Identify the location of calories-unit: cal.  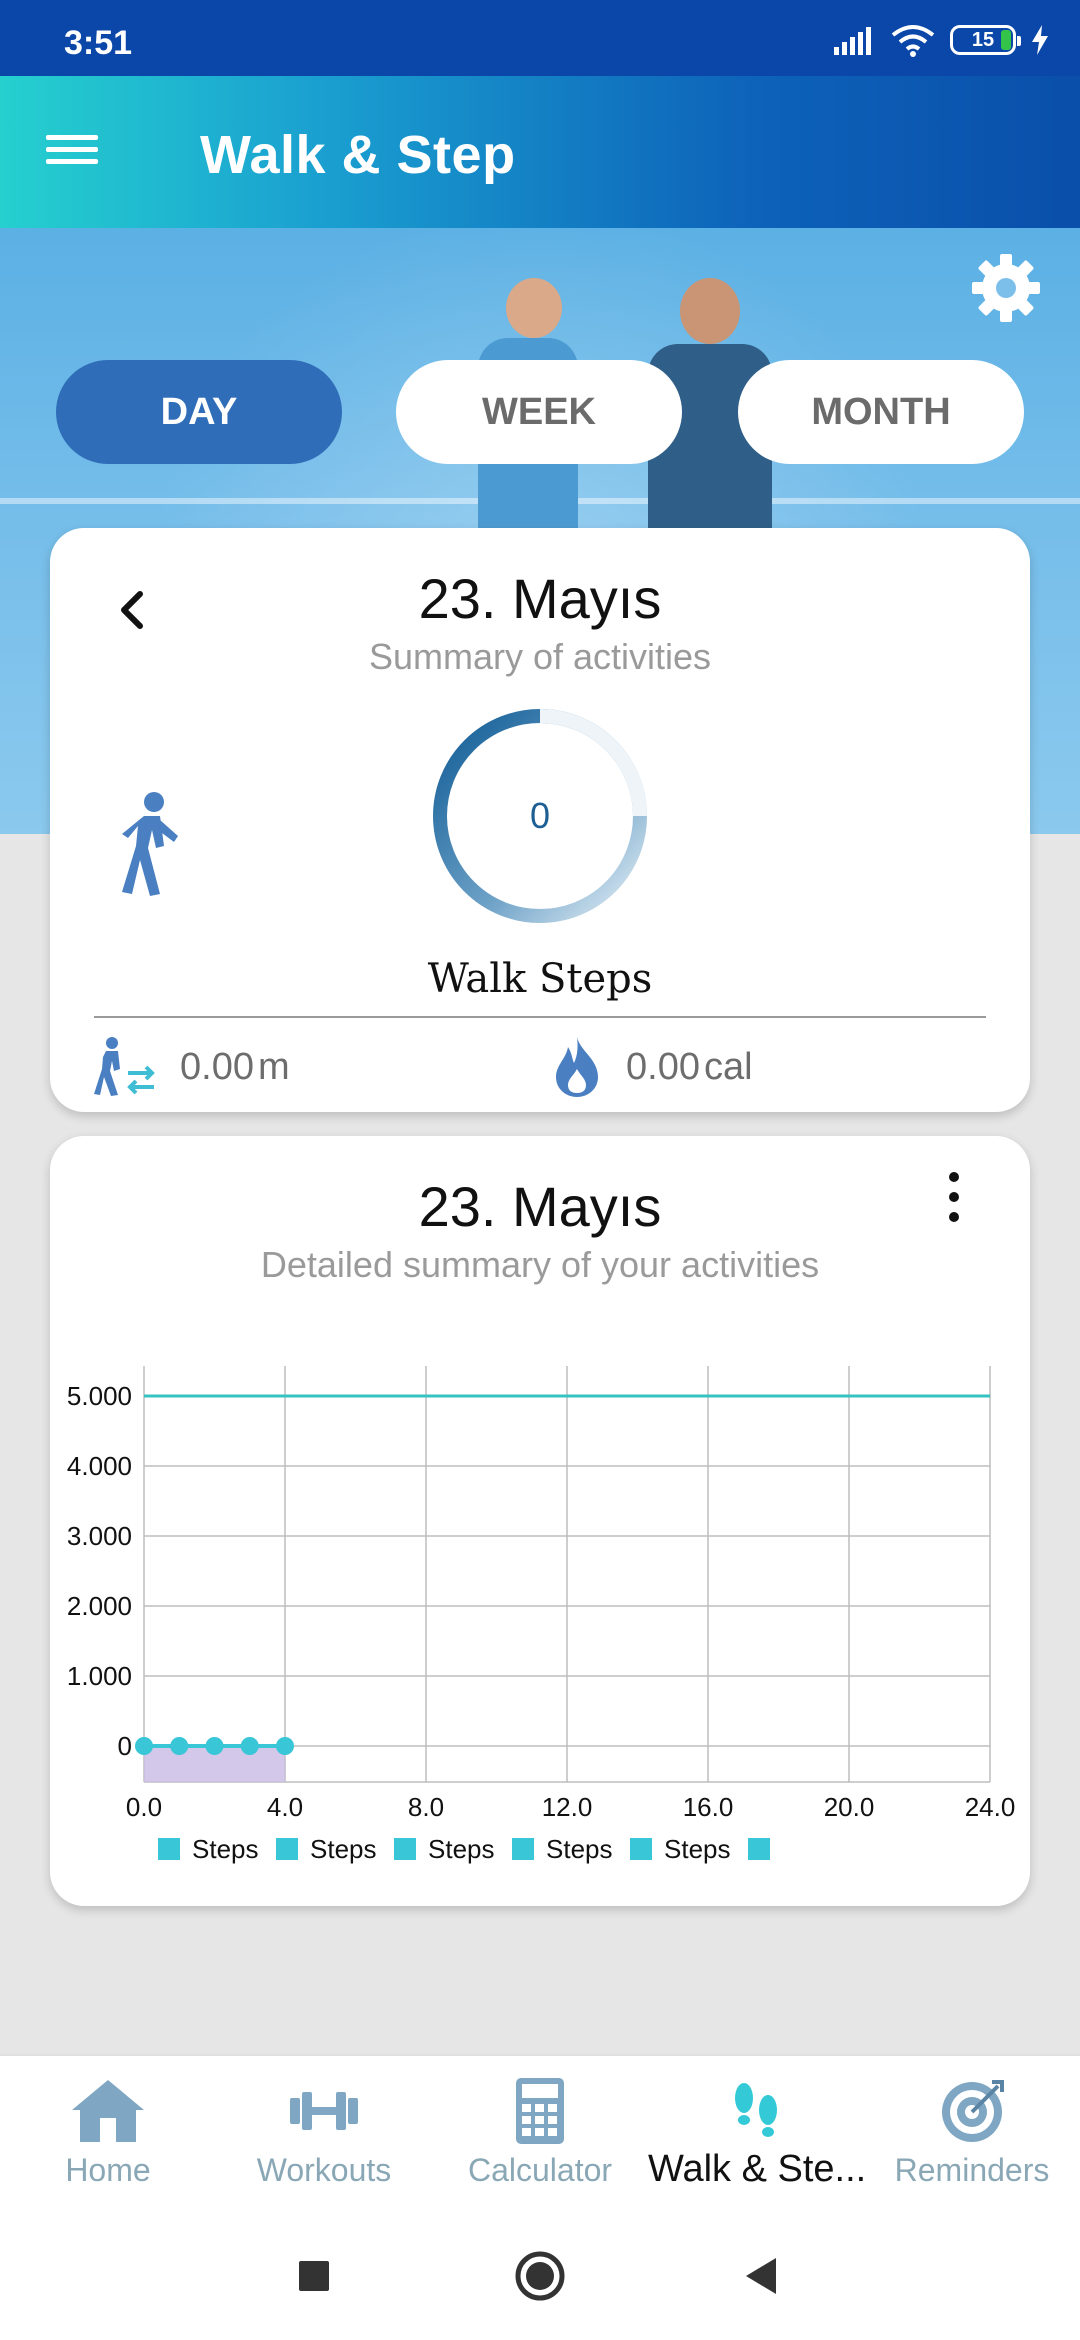
(728, 1066).